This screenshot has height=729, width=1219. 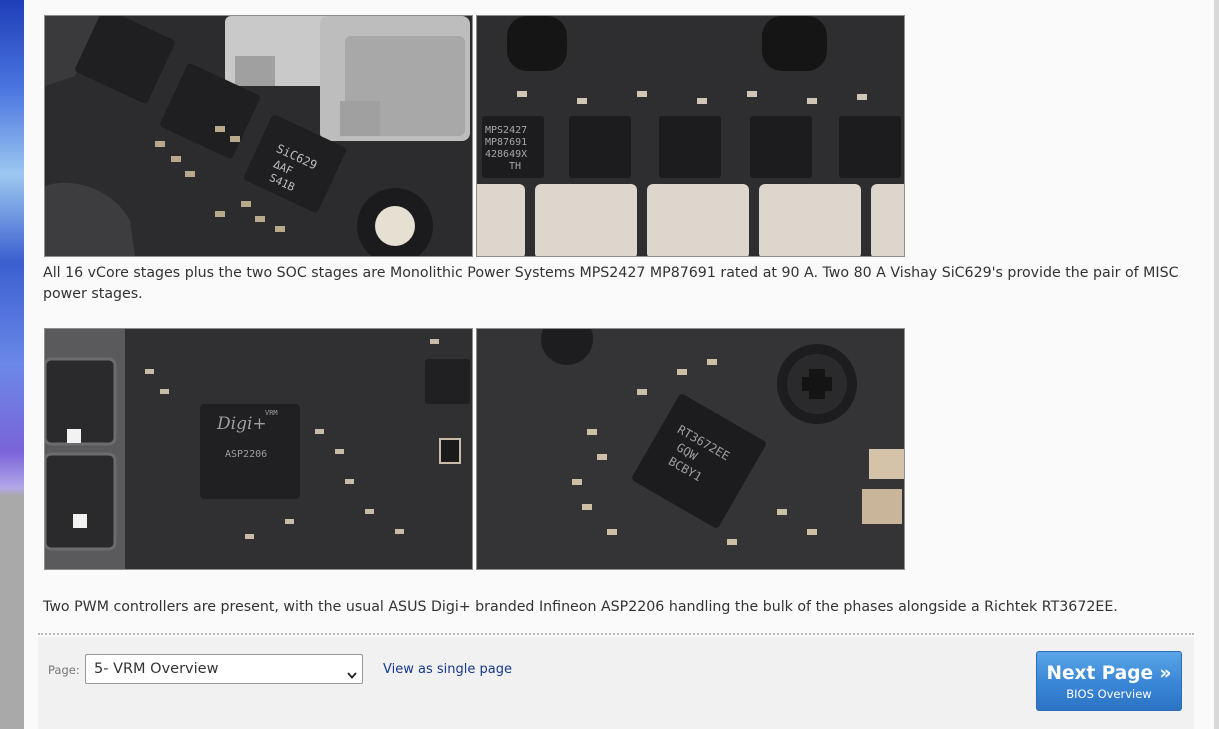 I want to click on photo-sic629-image: SiC629 ΔAF S41B, so click(x=258, y=136).